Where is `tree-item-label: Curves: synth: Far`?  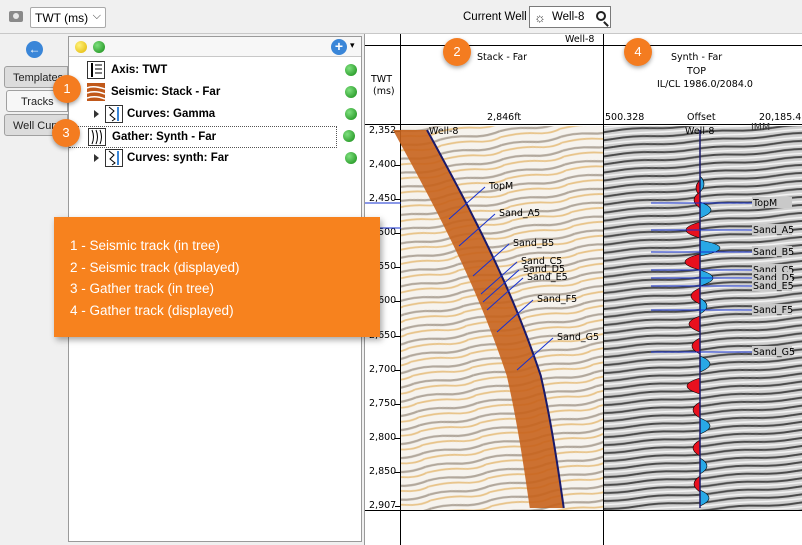
tree-item-label: Curves: synth: Far is located at coordinates (178, 158).